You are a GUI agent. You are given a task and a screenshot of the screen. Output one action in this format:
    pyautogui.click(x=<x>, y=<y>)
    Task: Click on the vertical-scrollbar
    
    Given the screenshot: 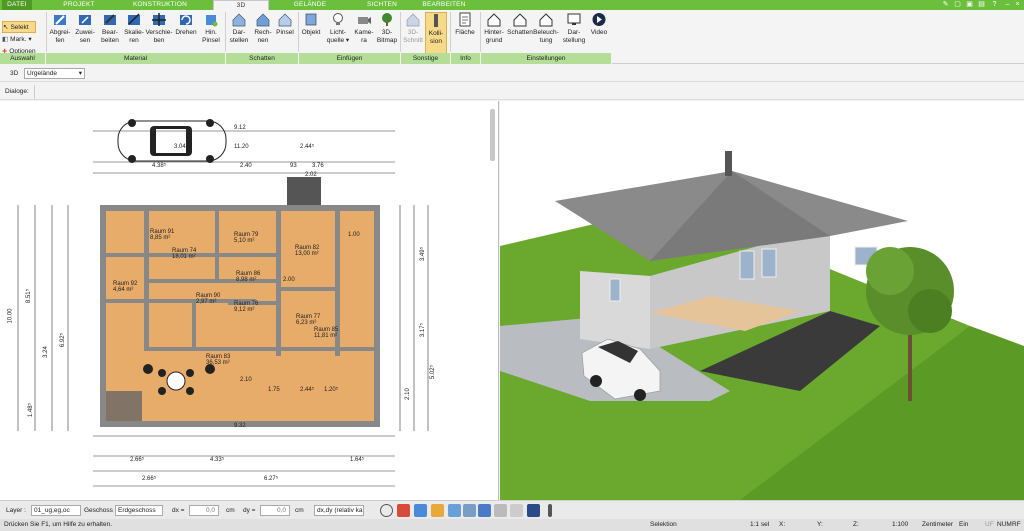 What is the action you would take?
    pyautogui.click(x=492, y=135)
    